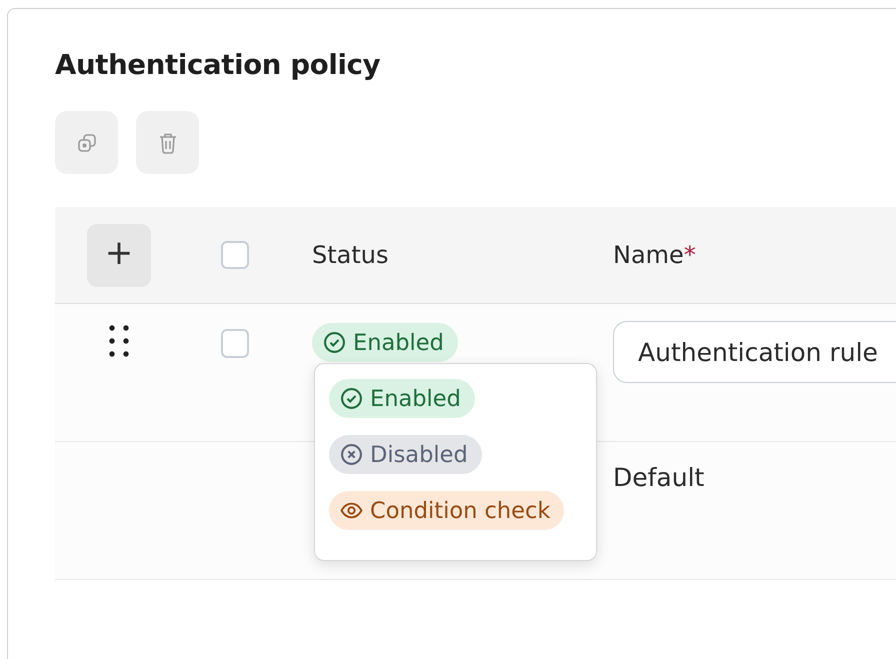 This screenshot has height=659, width=896. What do you see at coordinates (658, 478) in the screenshot?
I see `name-text: Default` at bounding box center [658, 478].